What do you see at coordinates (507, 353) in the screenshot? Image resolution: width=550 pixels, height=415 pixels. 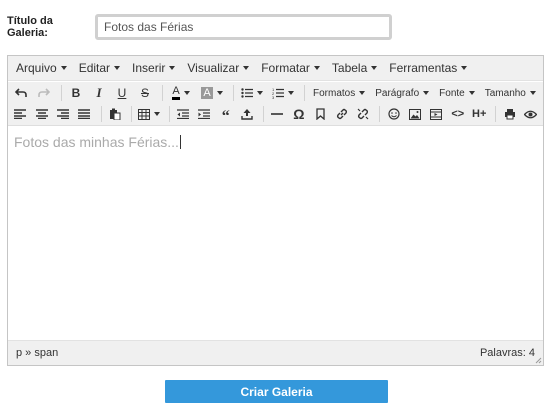 I see `word-count: Palavras: 4` at bounding box center [507, 353].